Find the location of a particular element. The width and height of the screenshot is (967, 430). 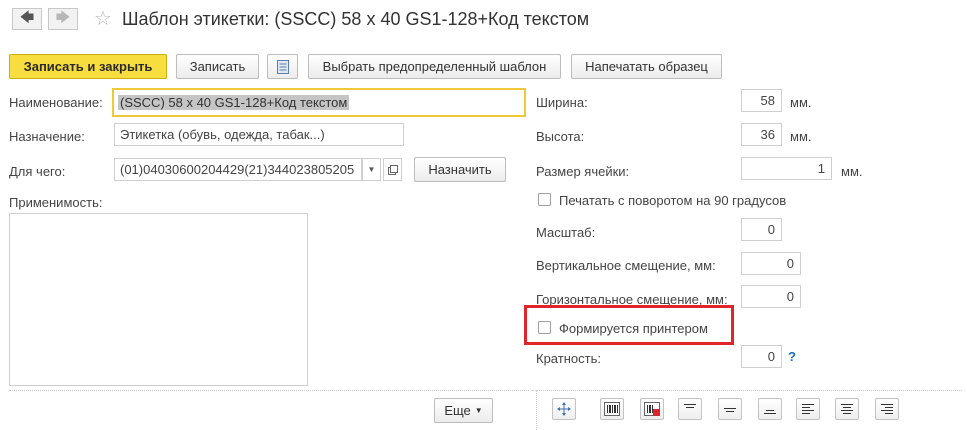

divider-right is located at coordinates (747, 390).